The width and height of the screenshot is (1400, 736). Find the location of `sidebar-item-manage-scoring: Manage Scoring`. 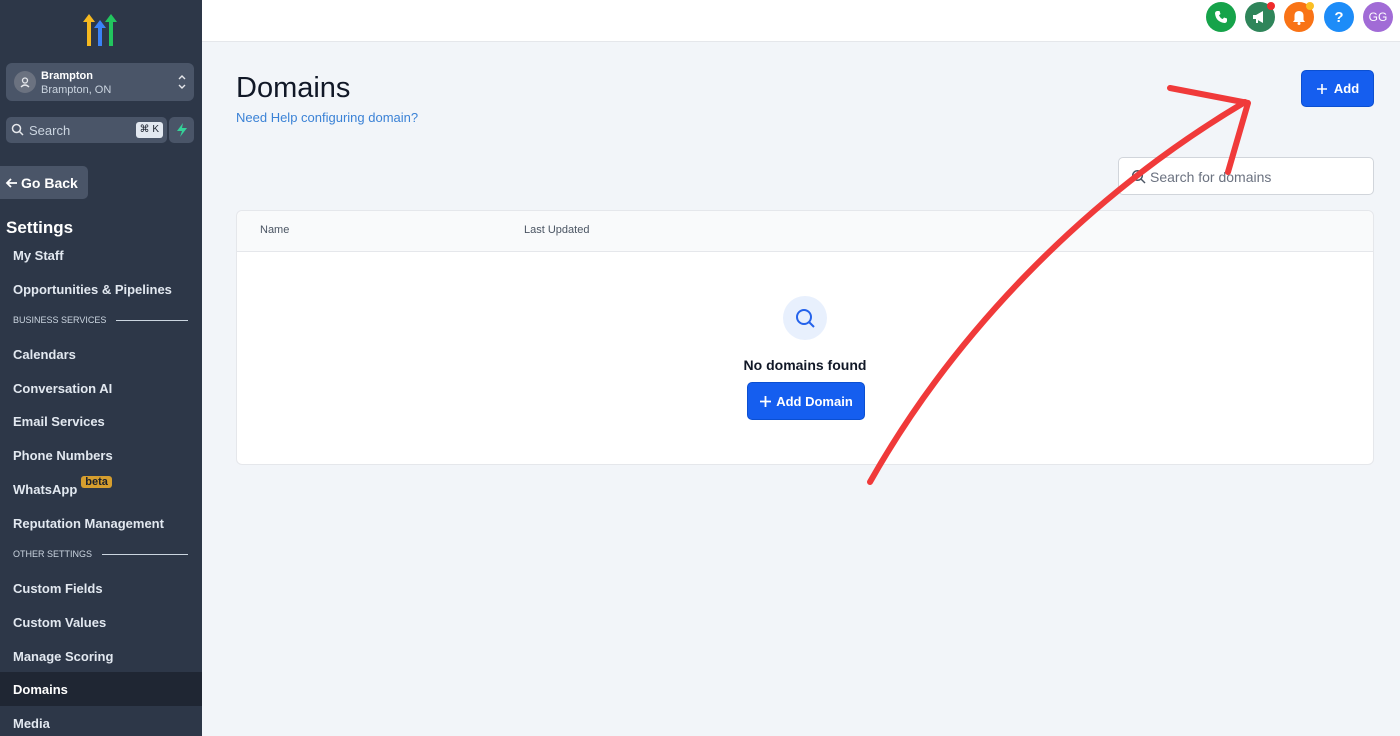

sidebar-item-manage-scoring: Manage Scoring is located at coordinates (101, 656).